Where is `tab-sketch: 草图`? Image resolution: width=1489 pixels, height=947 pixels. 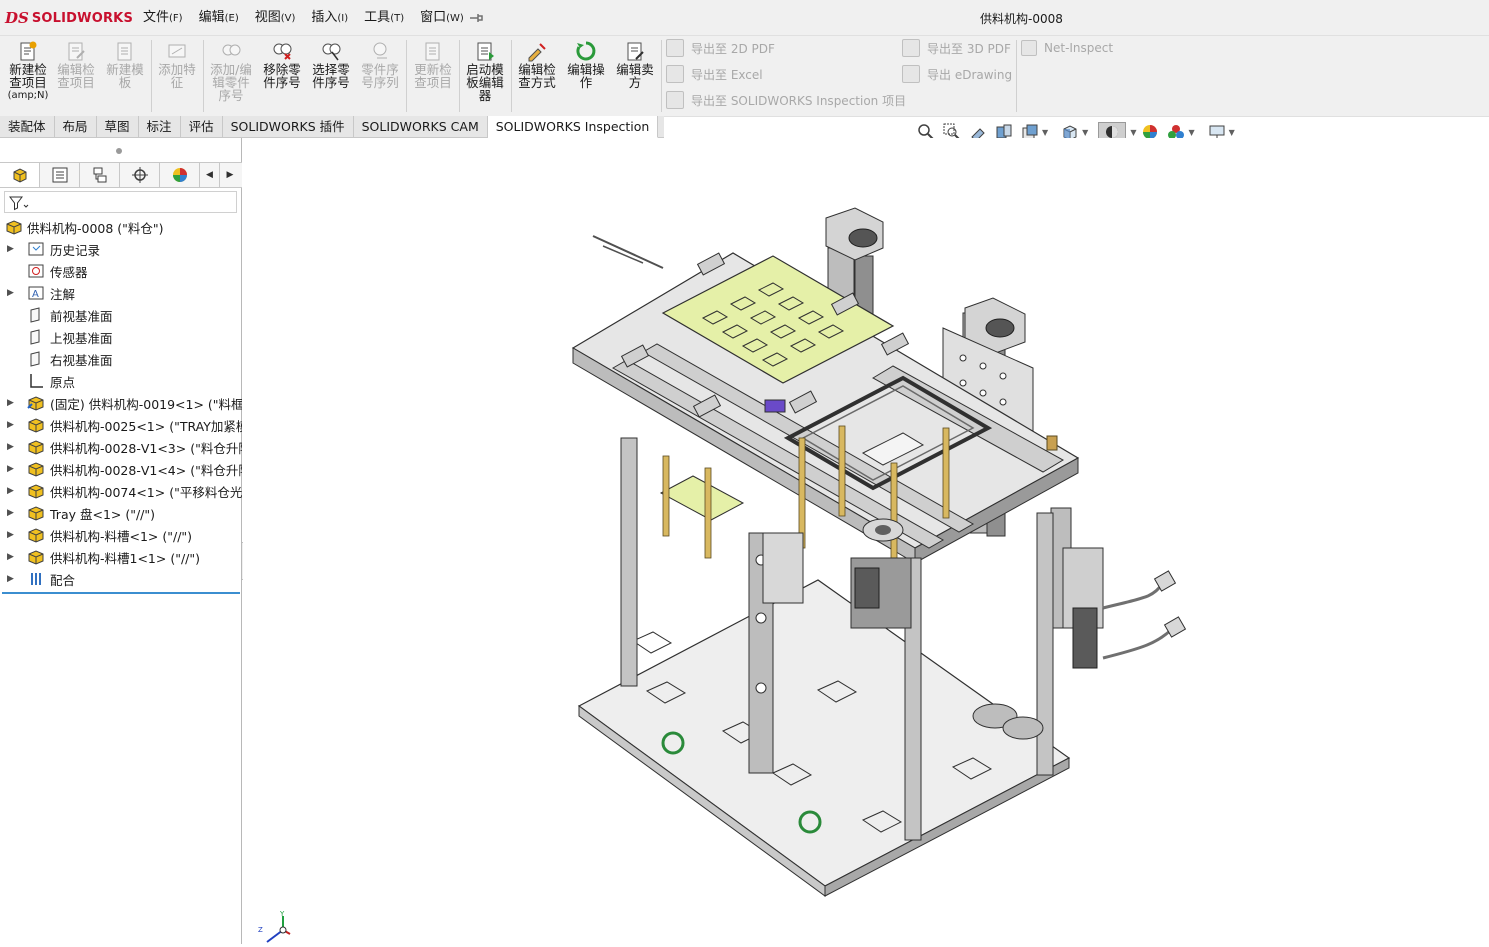 tab-sketch: 草图 is located at coordinates (118, 127).